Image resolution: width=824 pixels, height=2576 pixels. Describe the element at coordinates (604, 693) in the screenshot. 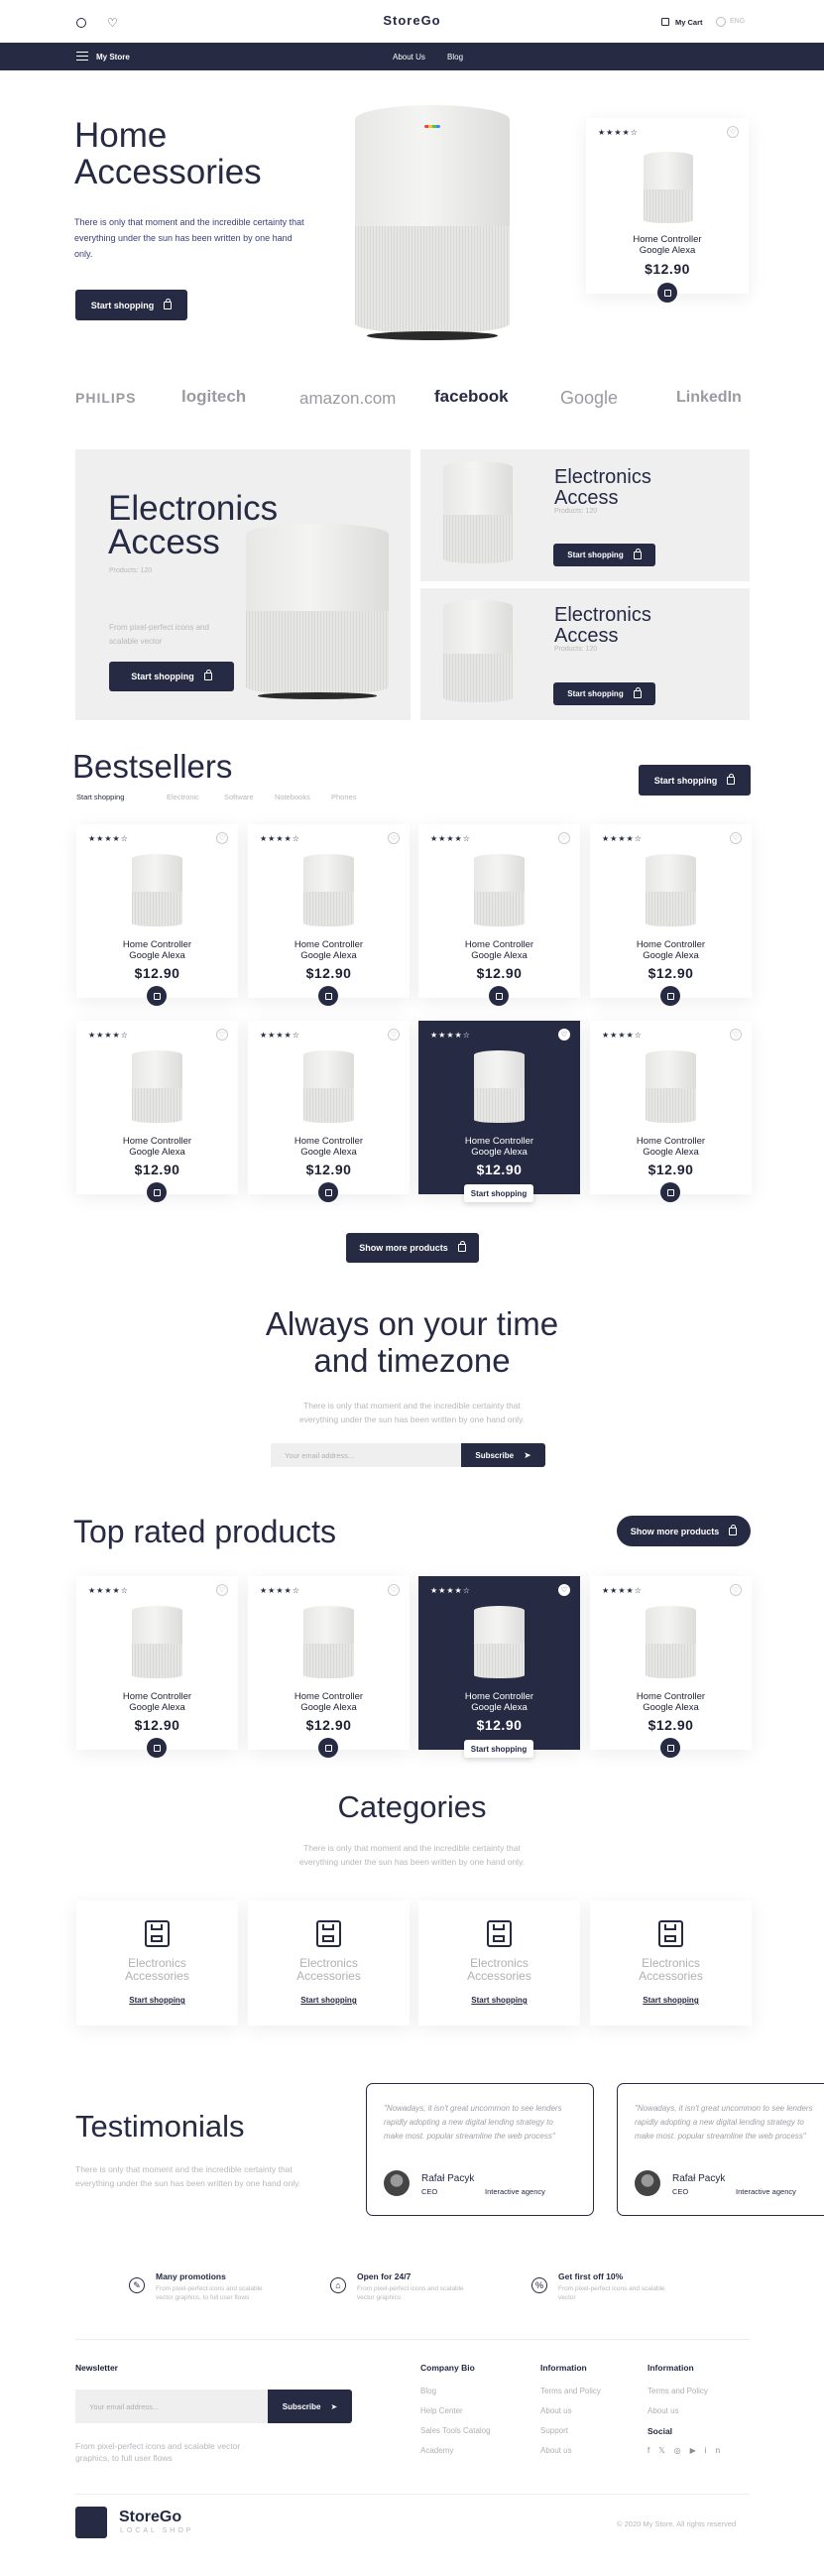

I see `promo-small-button-2: Start shopping` at that location.